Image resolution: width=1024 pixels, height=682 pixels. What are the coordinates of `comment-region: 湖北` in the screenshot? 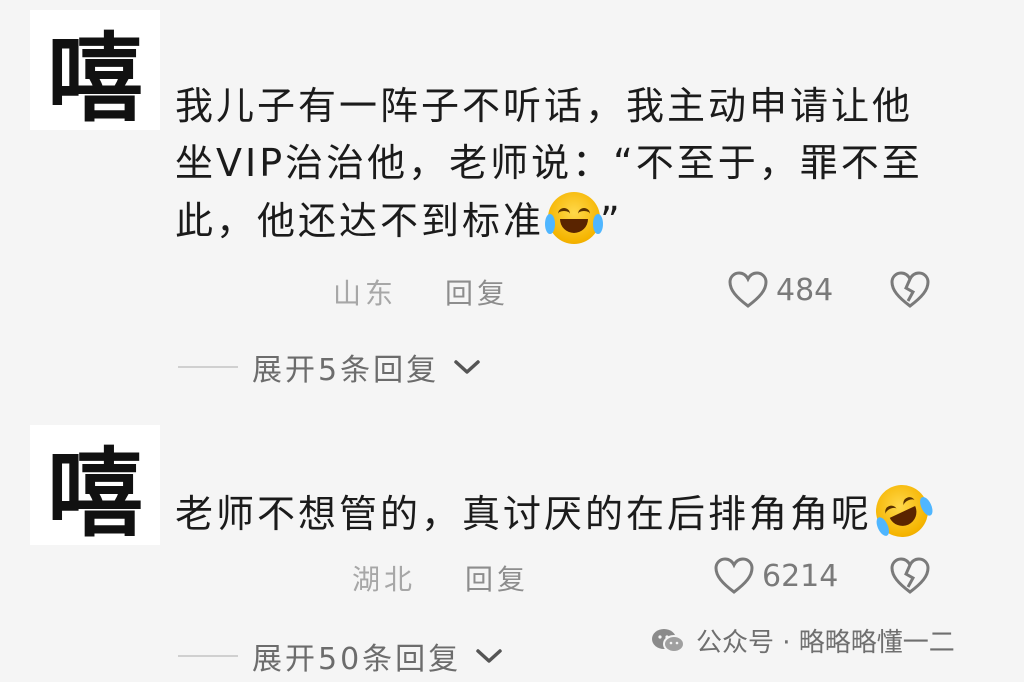 It's located at (384, 579).